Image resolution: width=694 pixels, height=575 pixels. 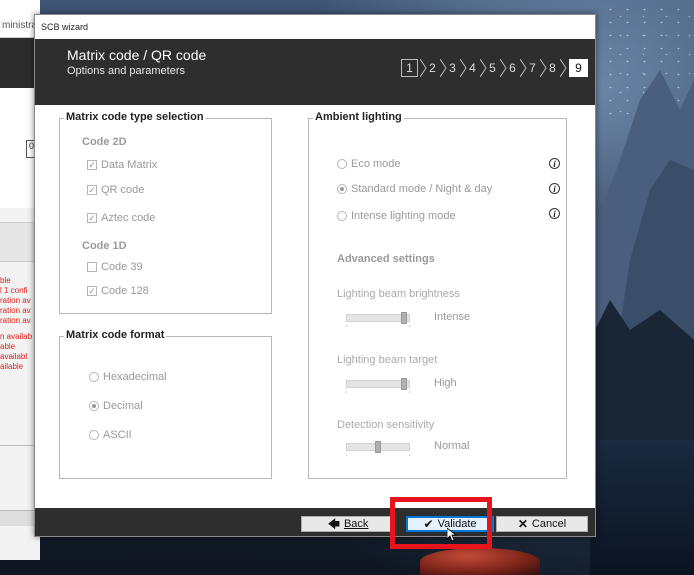 I want to click on radio-ascii: ASCII, so click(x=110, y=435).